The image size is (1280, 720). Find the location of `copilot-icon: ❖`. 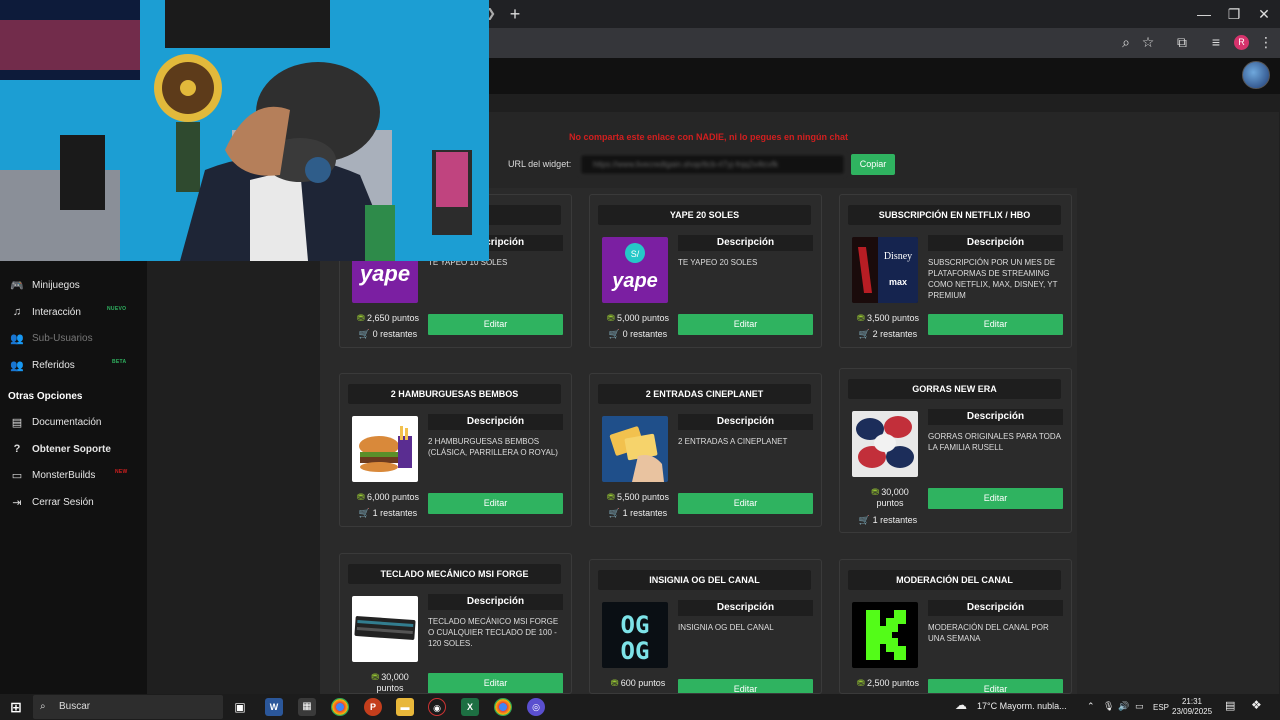

copilot-icon: ❖ is located at coordinates (1256, 705).